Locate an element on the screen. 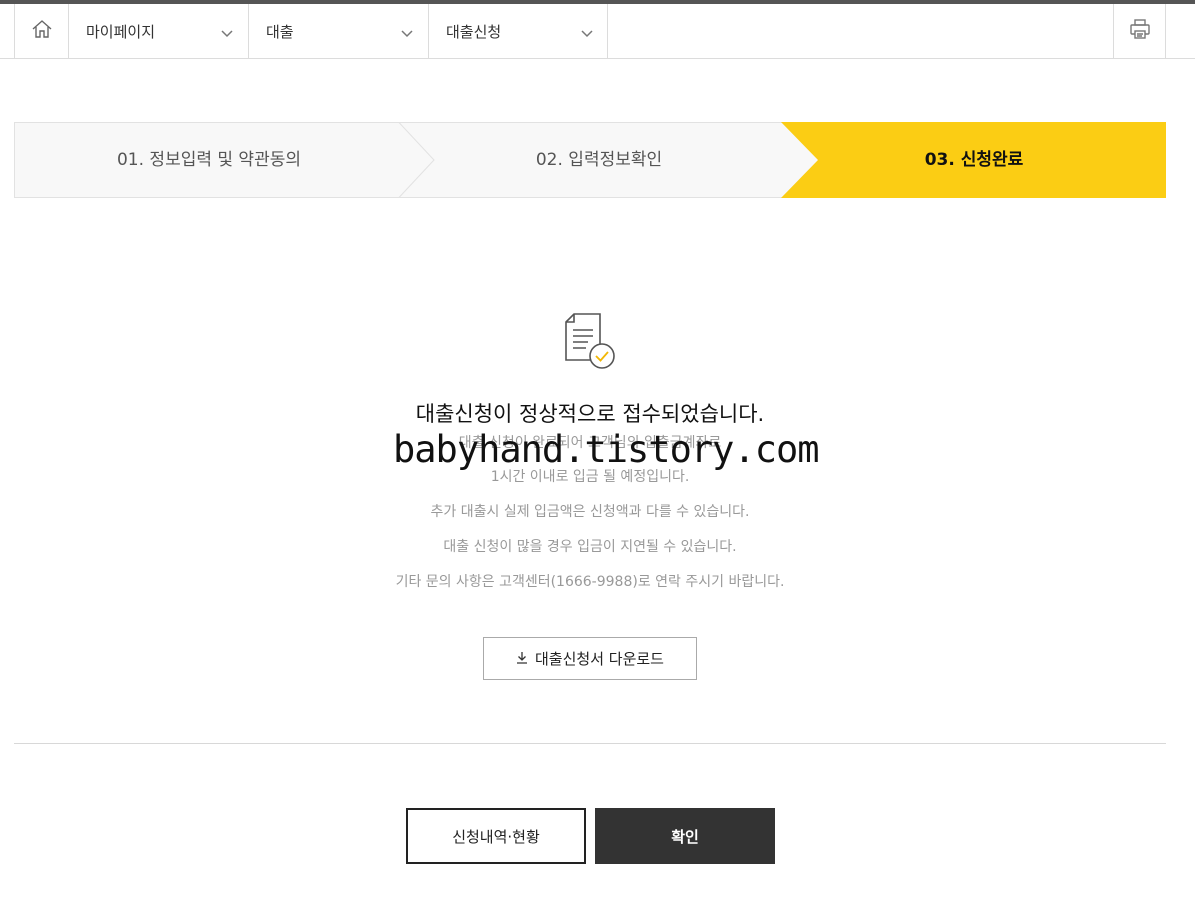 This screenshot has width=1195, height=914. completion-desc-line: 대출 신청이 많을 경우 입금이 지연될 수 있습니다. is located at coordinates (590, 547).